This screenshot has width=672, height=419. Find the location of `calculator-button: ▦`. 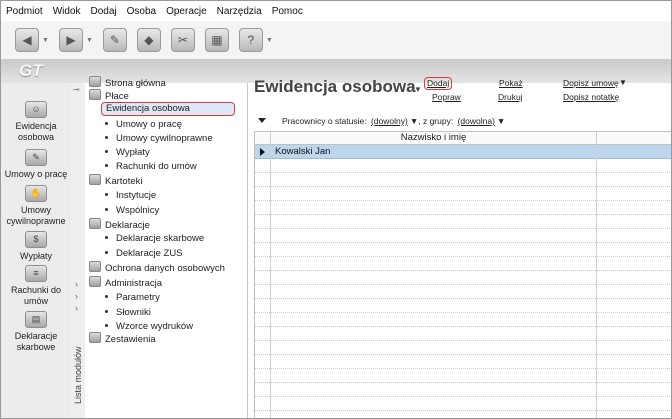

calculator-button: ▦ is located at coordinates (216, 40).